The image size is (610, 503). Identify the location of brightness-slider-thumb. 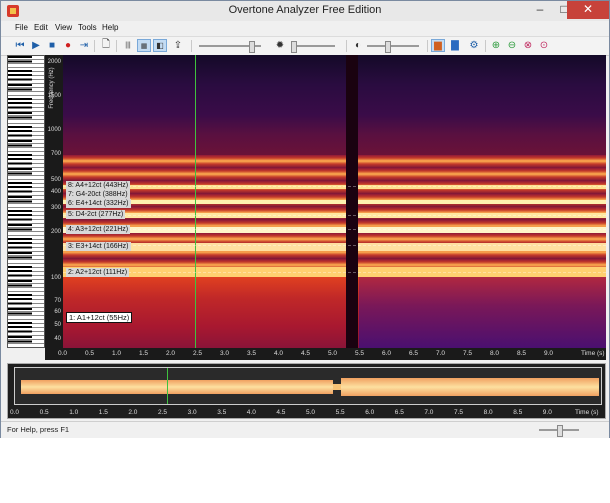
(294, 47).